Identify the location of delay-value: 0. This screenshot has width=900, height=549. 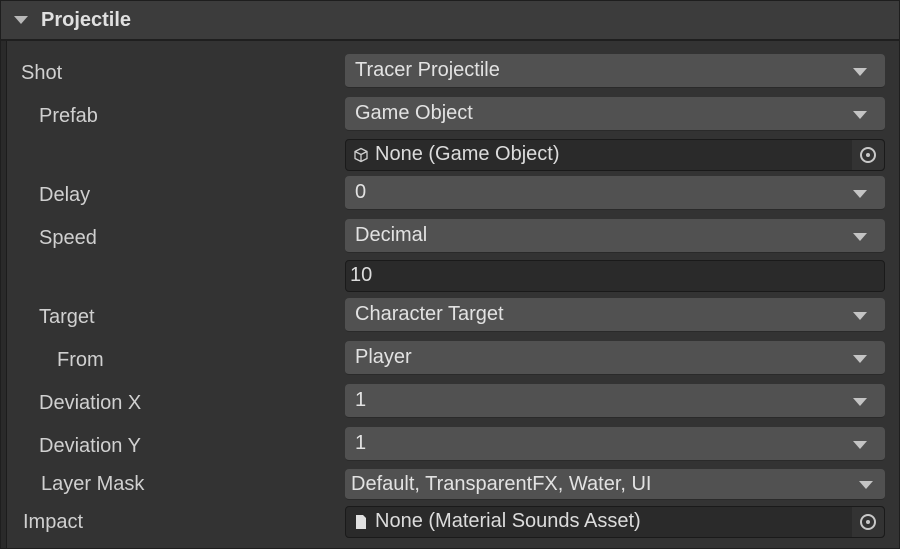
(361, 192).